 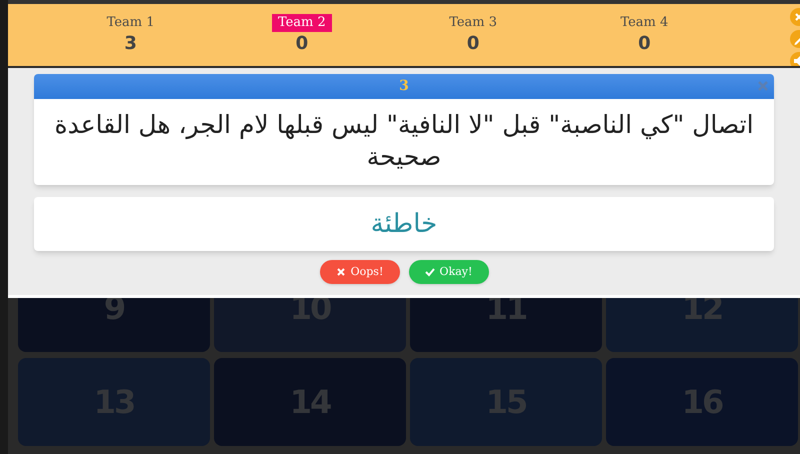 What do you see at coordinates (473, 23) in the screenshot?
I see `team-name: Team 3` at bounding box center [473, 23].